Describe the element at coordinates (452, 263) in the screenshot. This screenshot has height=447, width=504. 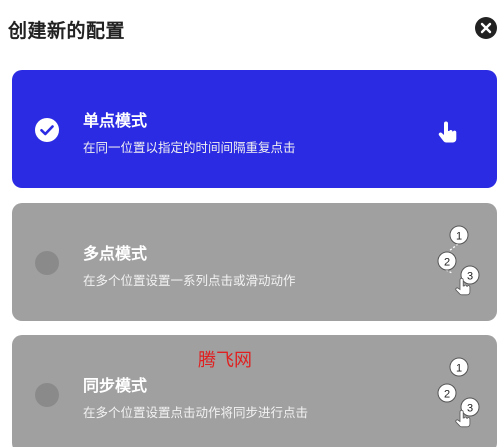
I see `multi-tap-sequence-icon: 1 2 3` at that location.